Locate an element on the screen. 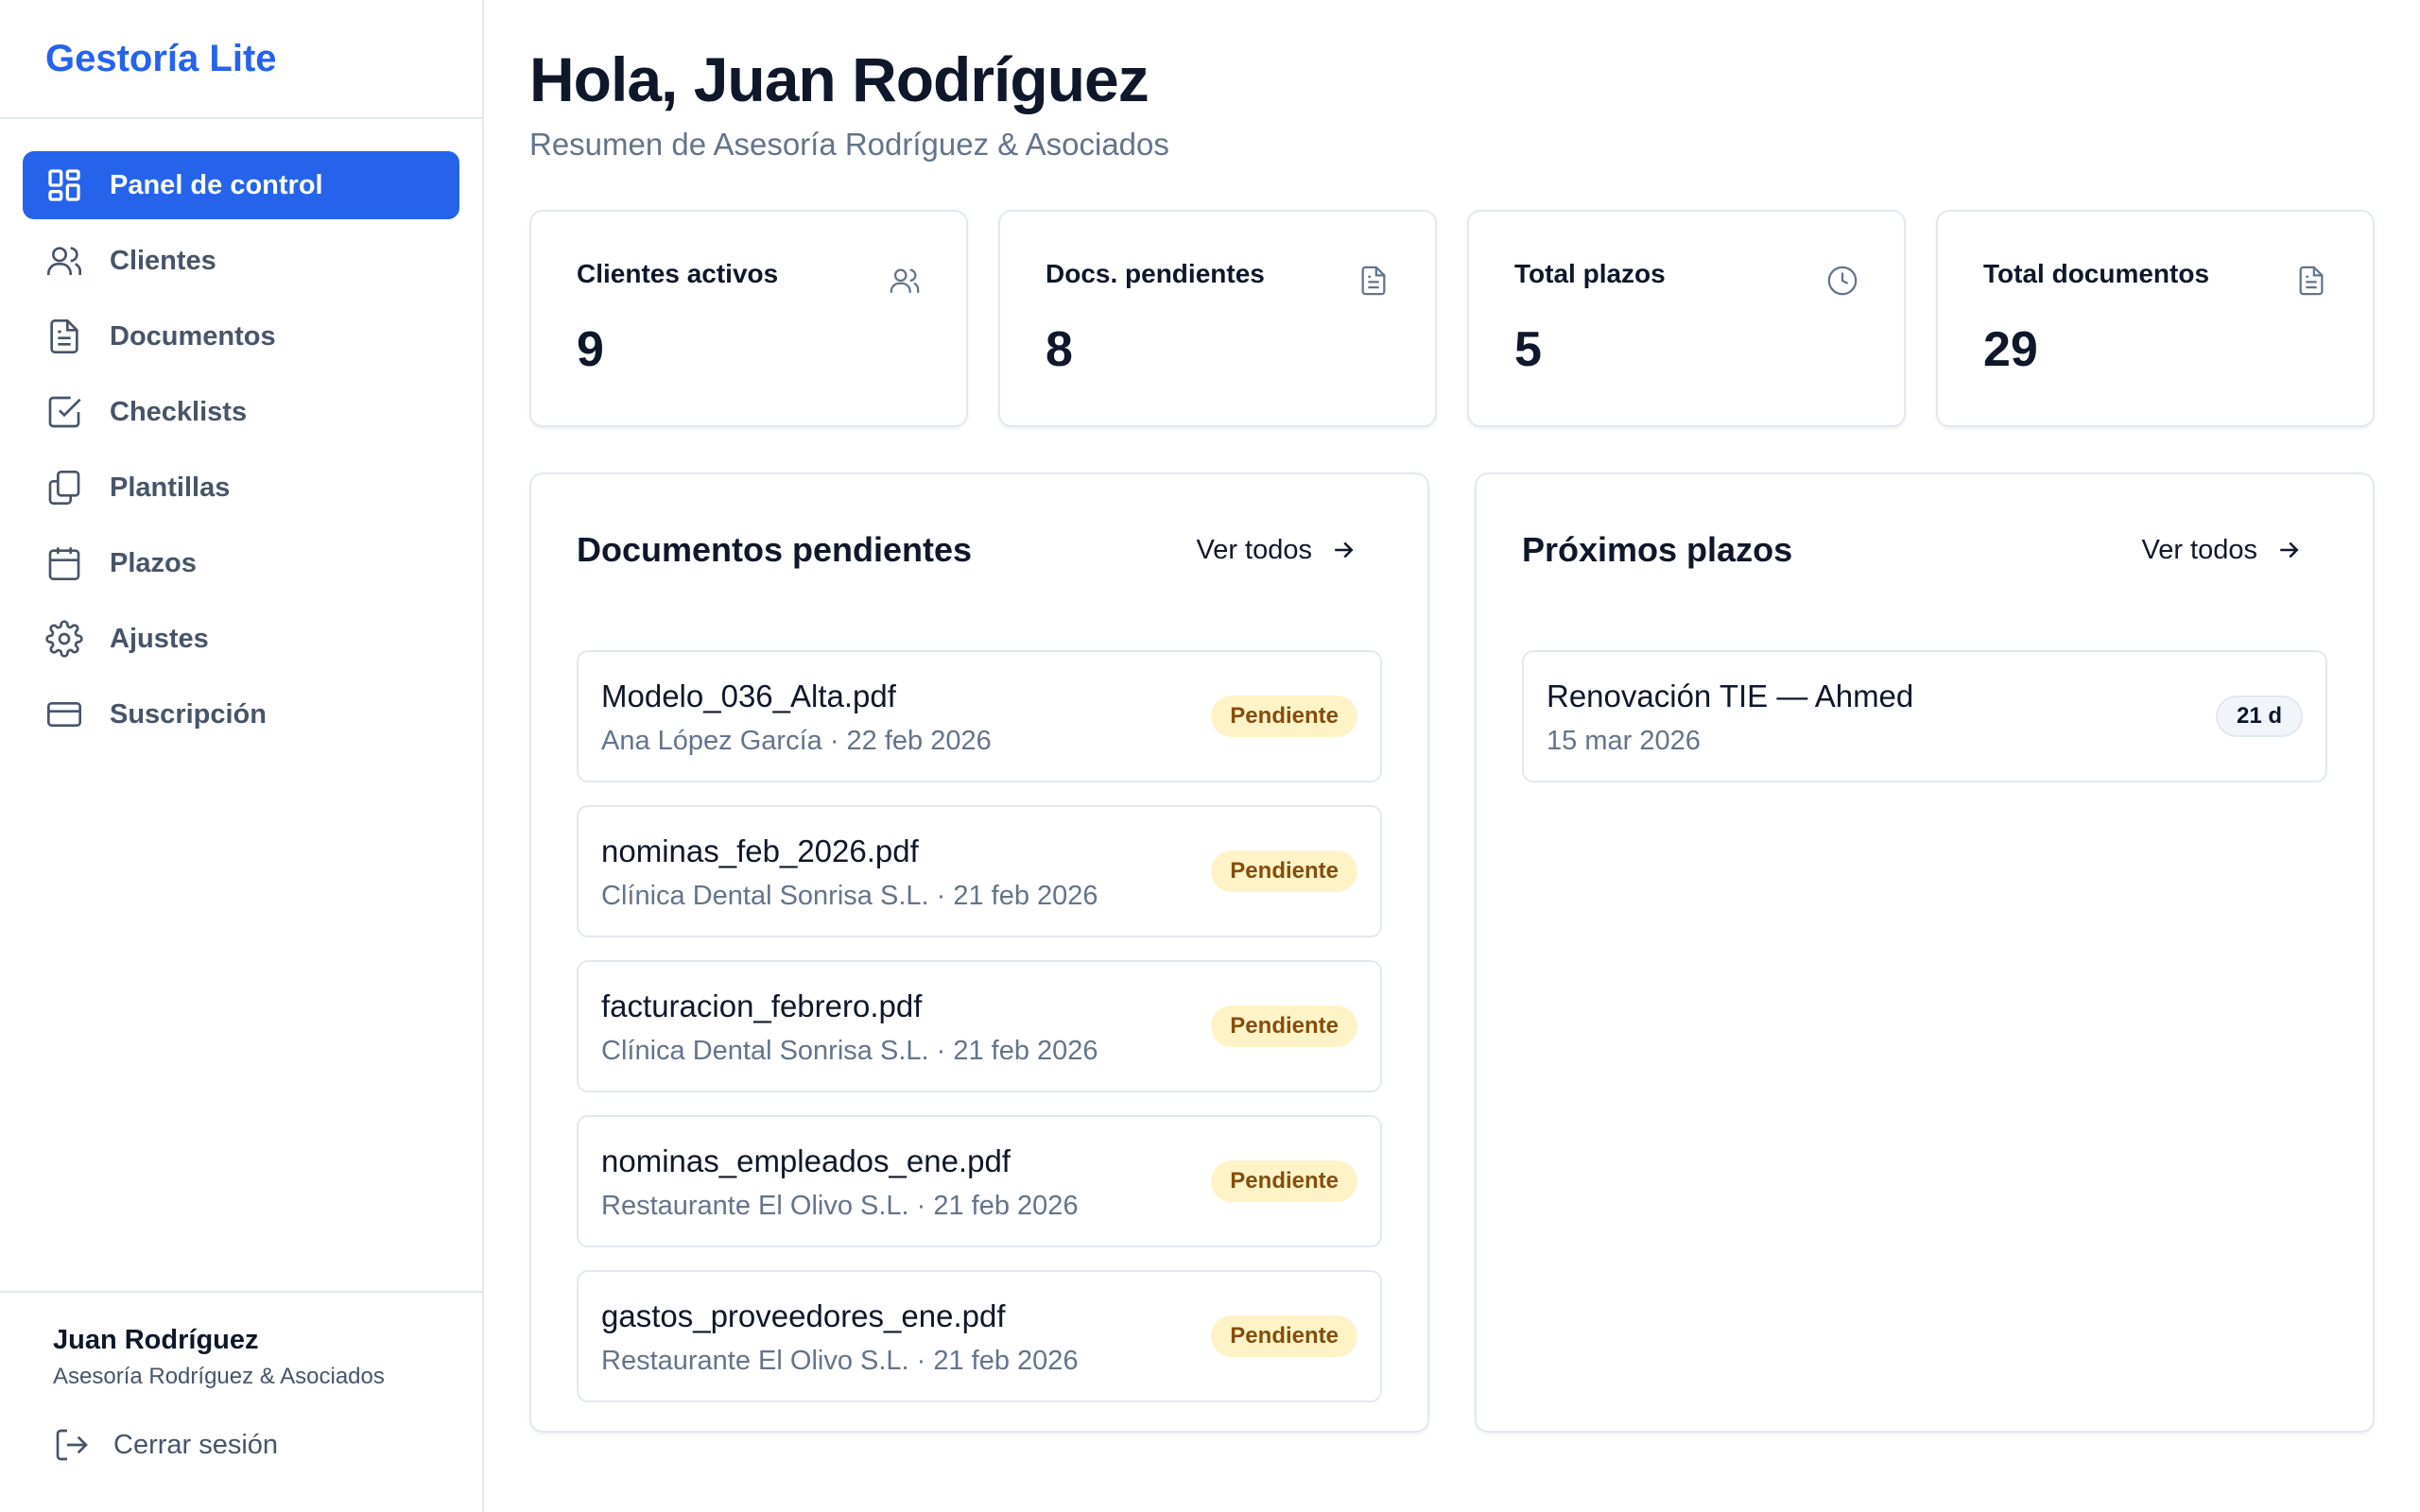 This screenshot has height=1512, width=2420. sidebar-item-plazos: Plazos is located at coordinates (241, 563).